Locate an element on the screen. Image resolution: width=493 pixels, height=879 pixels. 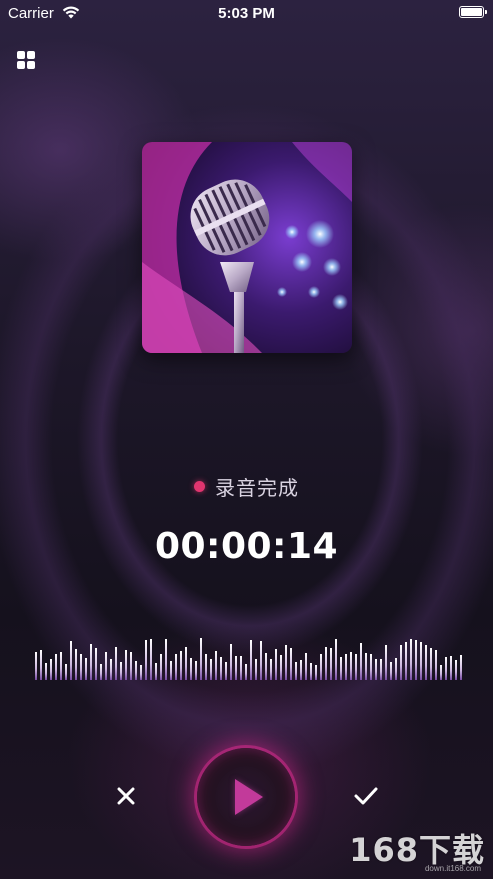
play-icon is located at coordinates (249, 797).